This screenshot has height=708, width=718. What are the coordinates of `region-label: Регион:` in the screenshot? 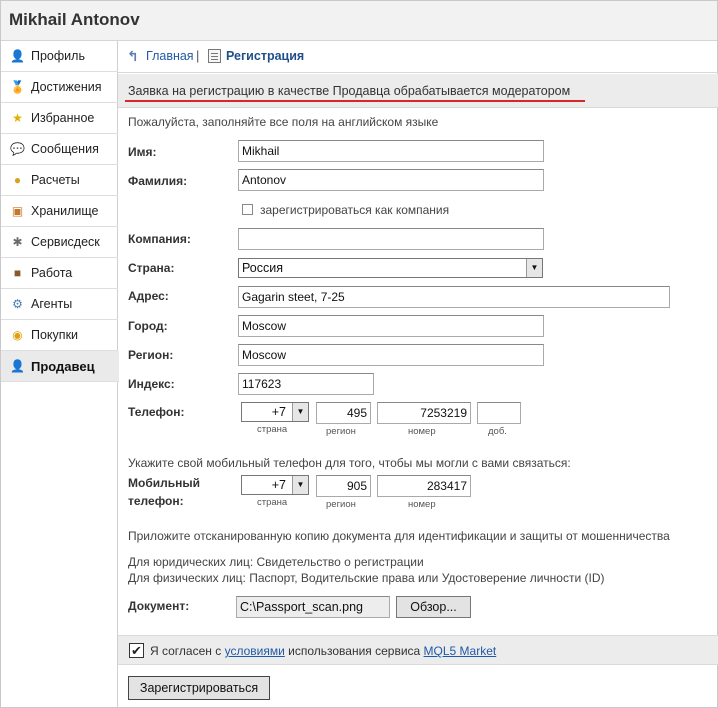 It's located at (151, 355).